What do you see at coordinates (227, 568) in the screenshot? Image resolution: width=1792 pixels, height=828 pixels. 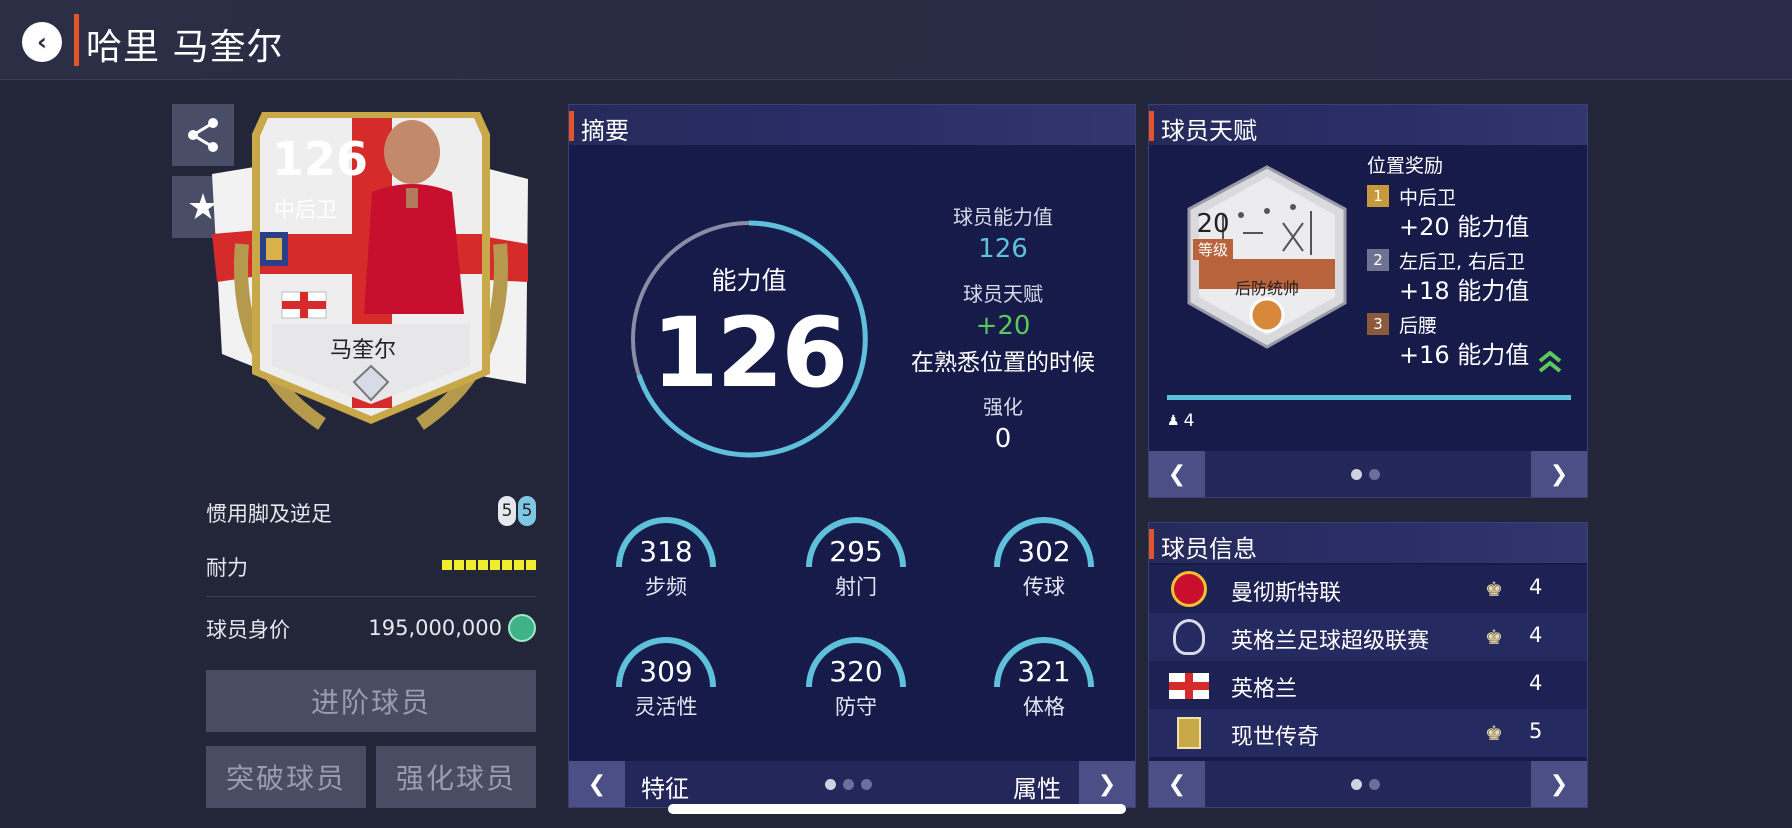 I see `stamina-label: 耐力` at bounding box center [227, 568].